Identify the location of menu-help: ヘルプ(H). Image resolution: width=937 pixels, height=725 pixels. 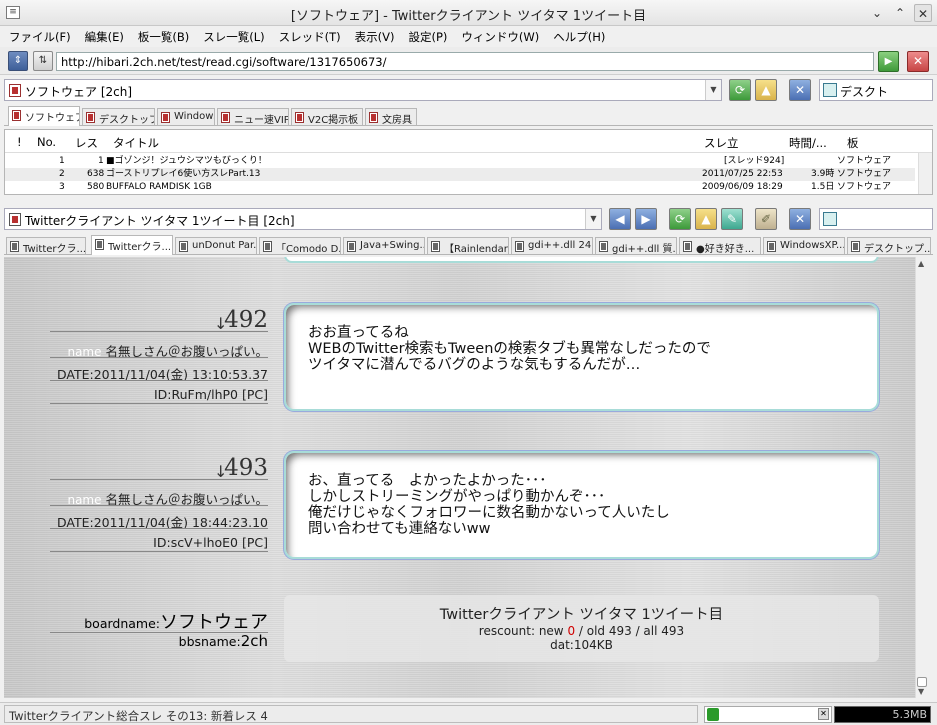
(577, 35).